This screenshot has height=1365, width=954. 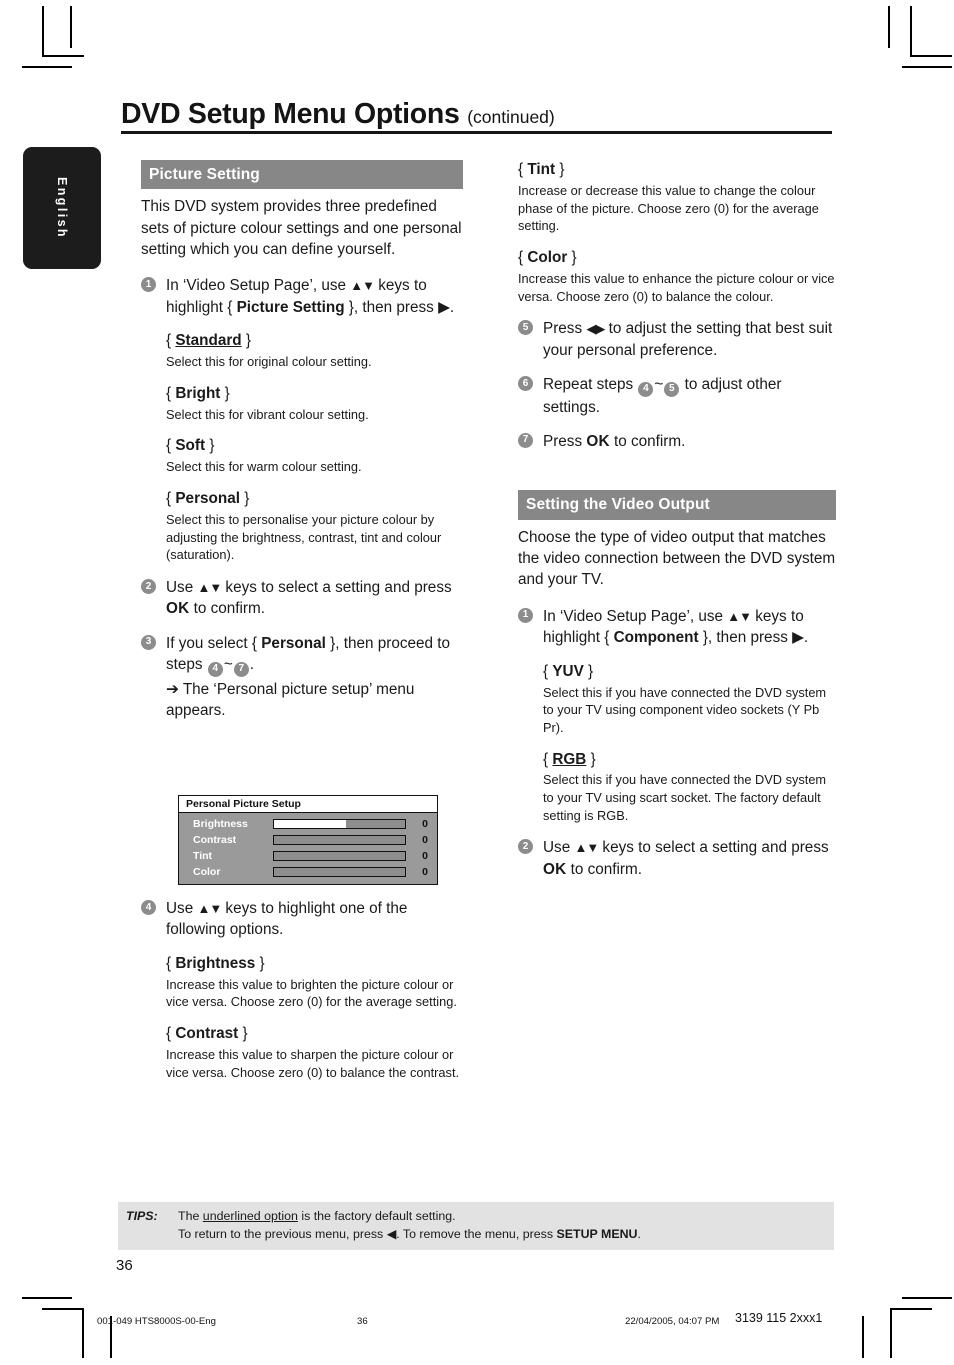 What do you see at coordinates (525, 383) in the screenshot?
I see `step-bullet: 6` at bounding box center [525, 383].